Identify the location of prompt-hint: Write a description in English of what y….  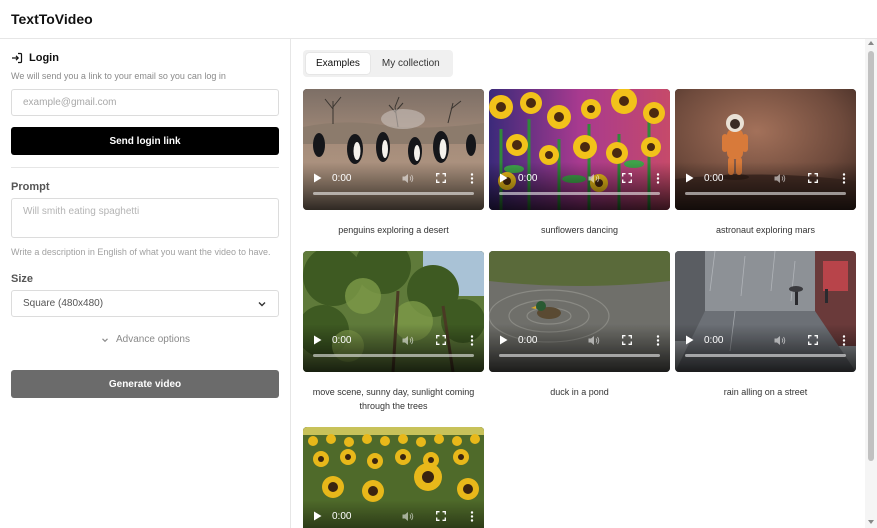
(141, 252).